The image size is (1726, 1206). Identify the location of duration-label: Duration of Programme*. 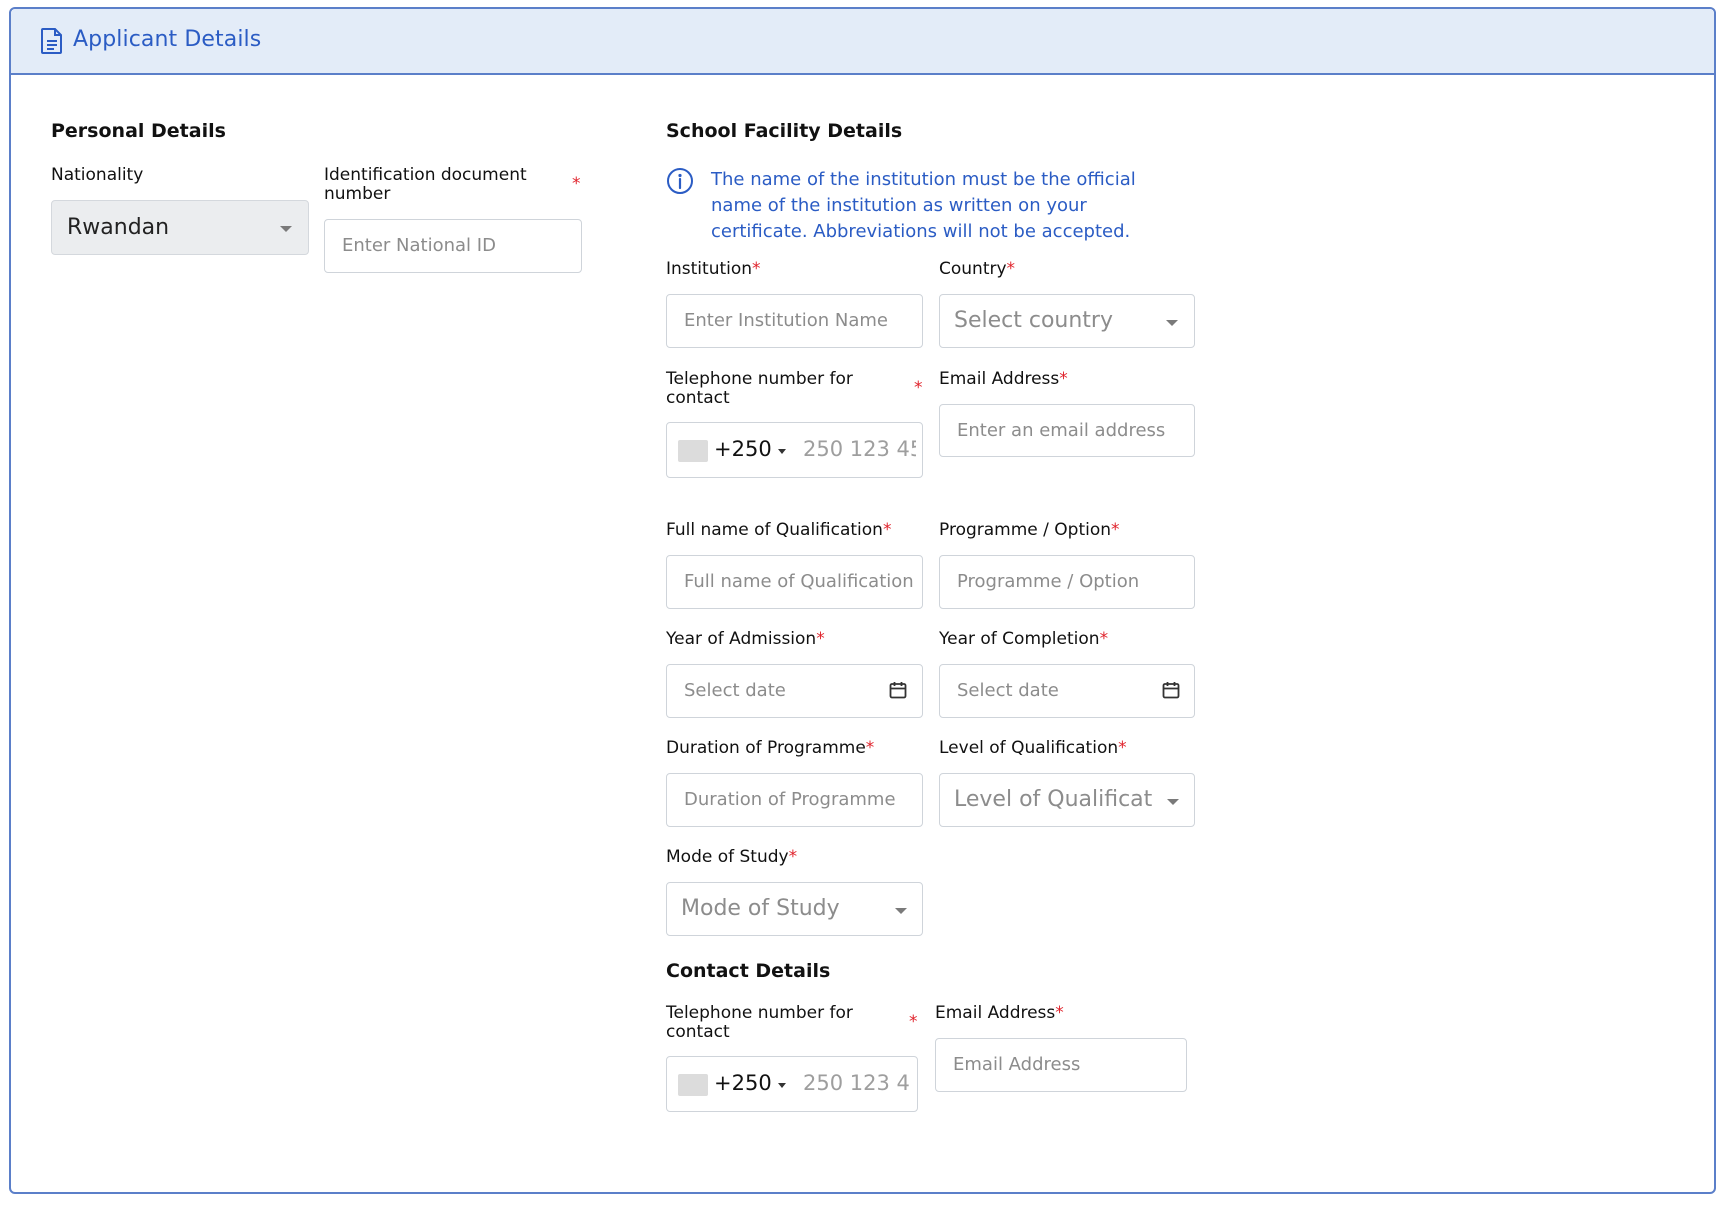
(770, 748).